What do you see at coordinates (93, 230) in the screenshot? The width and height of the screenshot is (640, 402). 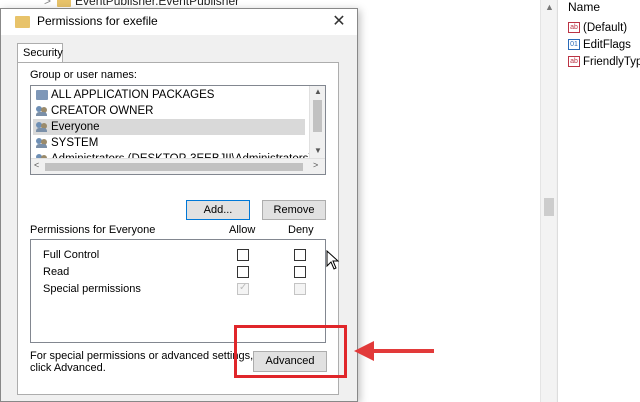 I see `permissions-for-label: Permissions for Everyone` at bounding box center [93, 230].